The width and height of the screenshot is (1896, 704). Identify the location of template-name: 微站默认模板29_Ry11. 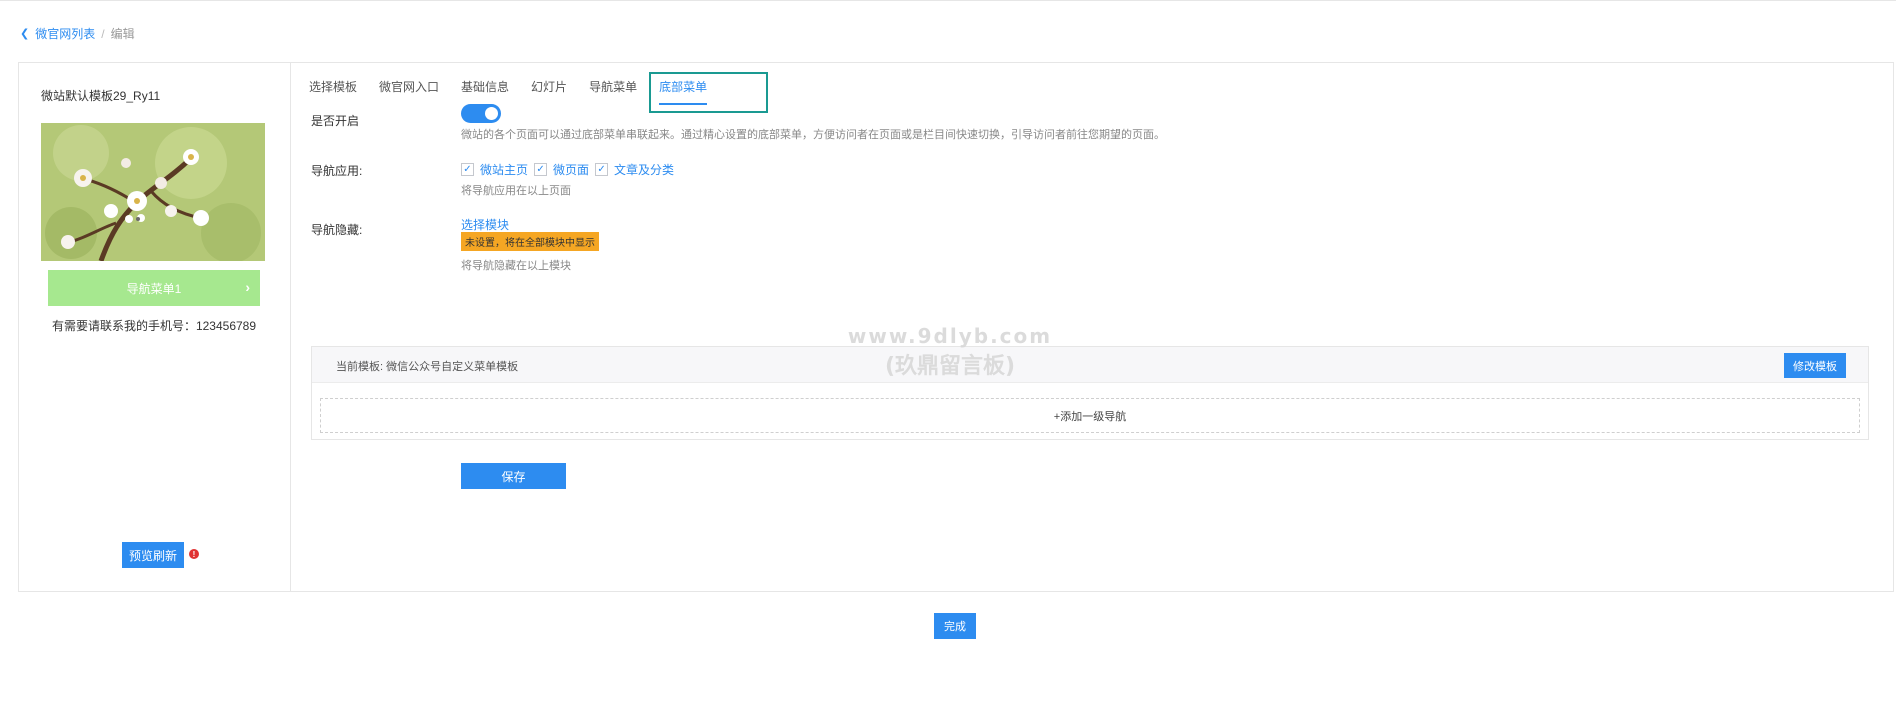
(101, 96).